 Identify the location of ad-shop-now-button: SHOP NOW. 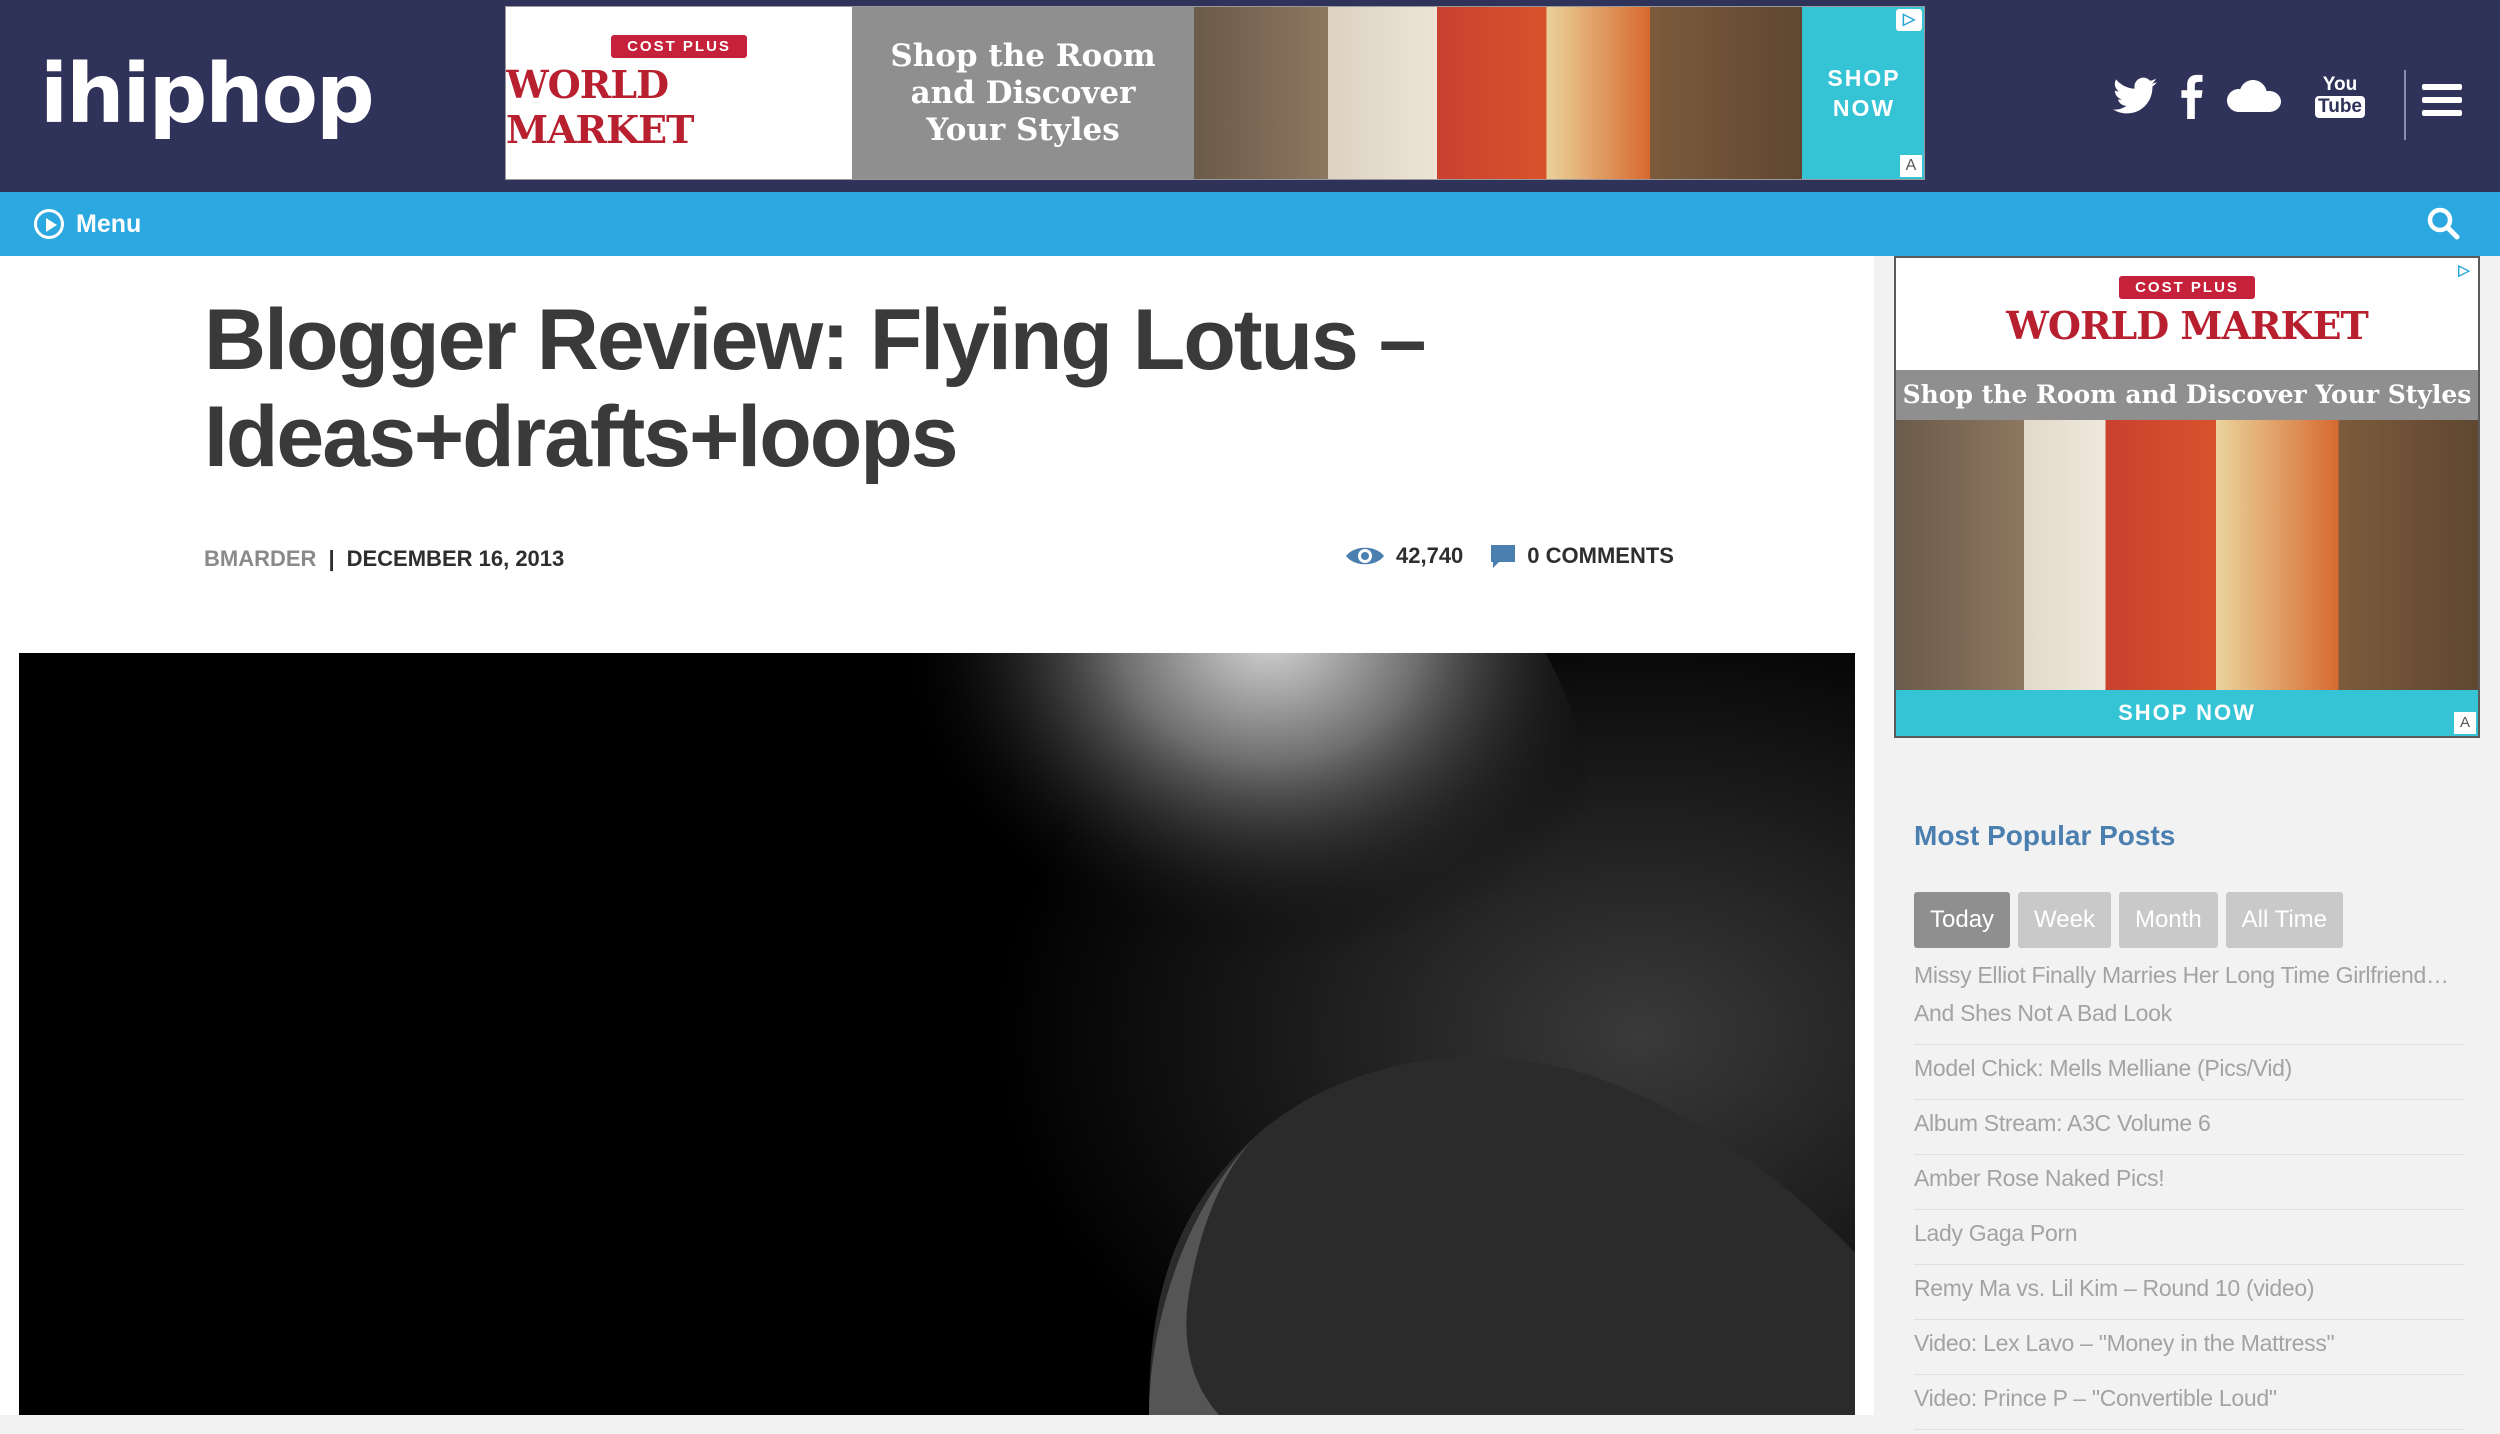
(1863, 93).